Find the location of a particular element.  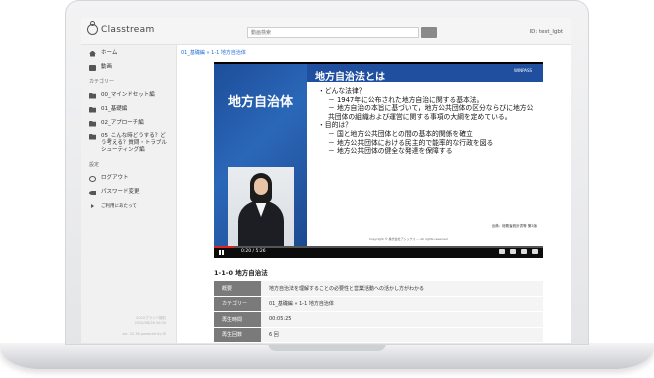

table-row: カテゴリー 01_基礎編 » 1-1 地方自治体 is located at coordinates (378, 304).